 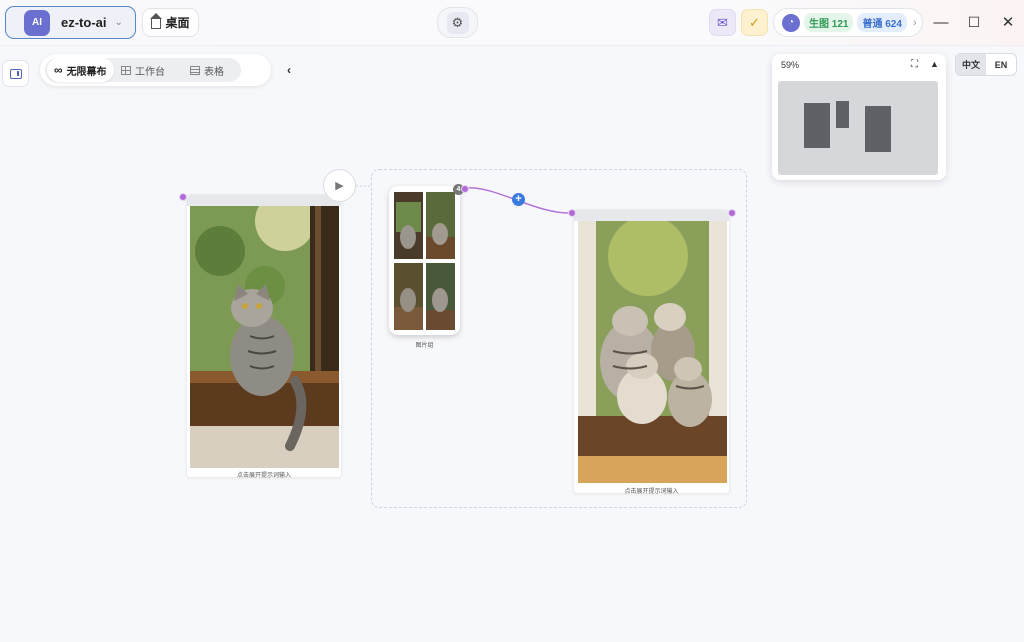 What do you see at coordinates (458, 199) in the screenshot?
I see `connector-layer` at bounding box center [458, 199].